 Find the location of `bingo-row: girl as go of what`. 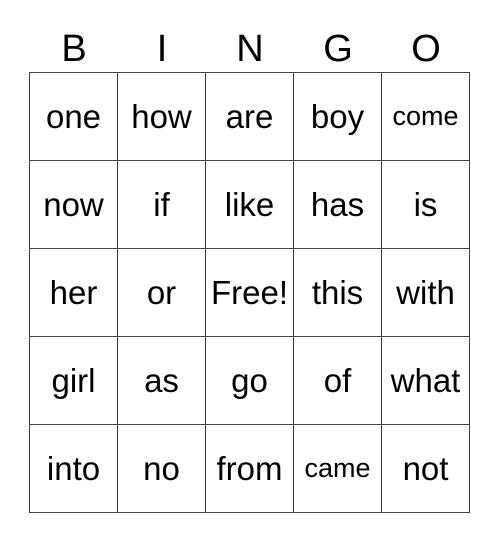

bingo-row: girl as go of what is located at coordinates (249, 380).